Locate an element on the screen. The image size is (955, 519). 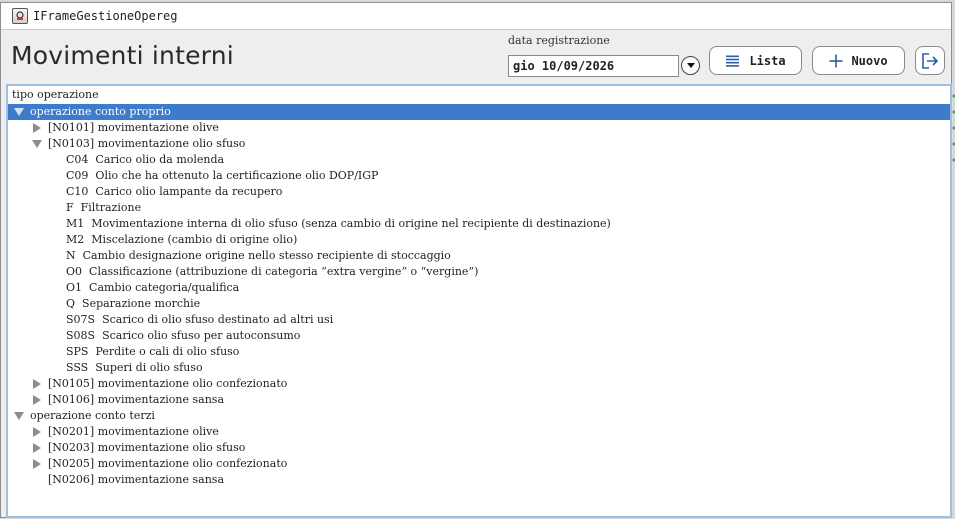
tree-leaf-item: F Filtrazione is located at coordinates (479, 208).